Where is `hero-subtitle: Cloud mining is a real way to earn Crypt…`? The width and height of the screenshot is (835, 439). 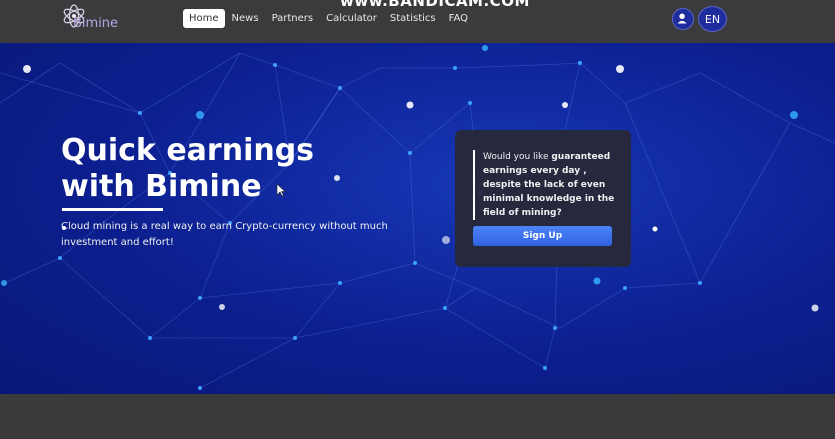
hero-subtitle: Cloud mining is a real way to earn Crypt… is located at coordinates (224, 234).